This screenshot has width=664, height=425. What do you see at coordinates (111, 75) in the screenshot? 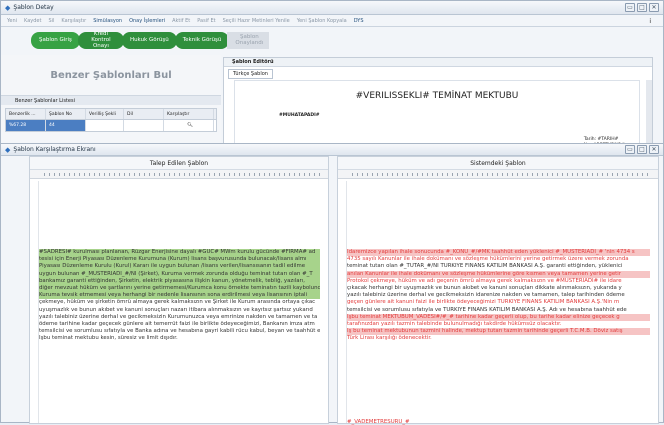
I see `benzer-heading: Benzer Şablonları Bul` at bounding box center [111, 75].